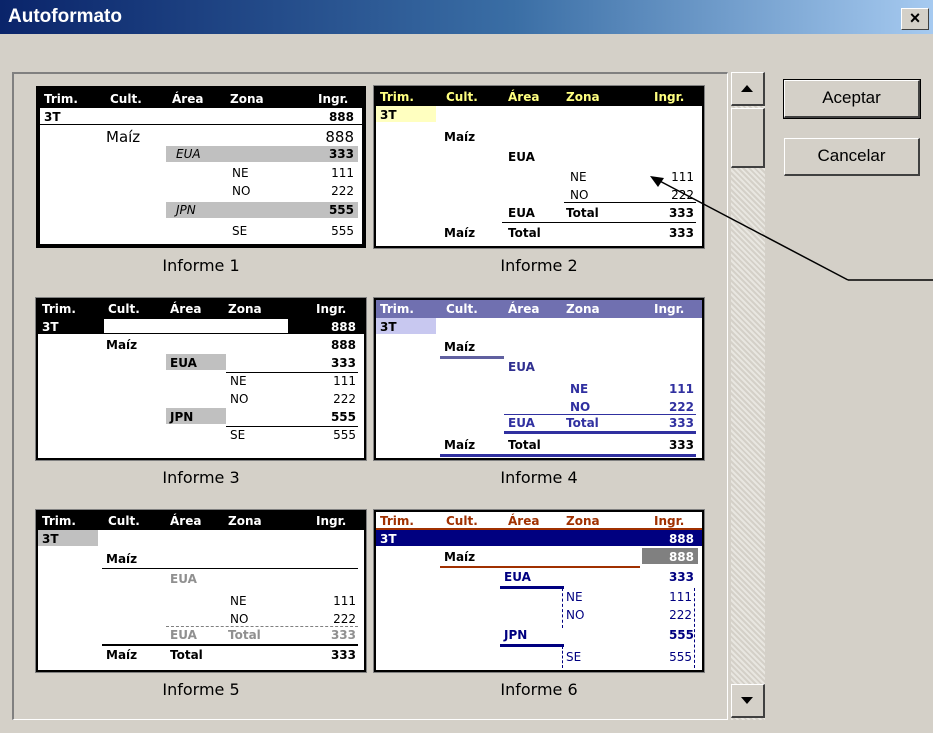 The width and height of the screenshot is (933, 733). Describe the element at coordinates (539, 689) in the screenshot. I see `format-caption-6: Informe 6` at that location.